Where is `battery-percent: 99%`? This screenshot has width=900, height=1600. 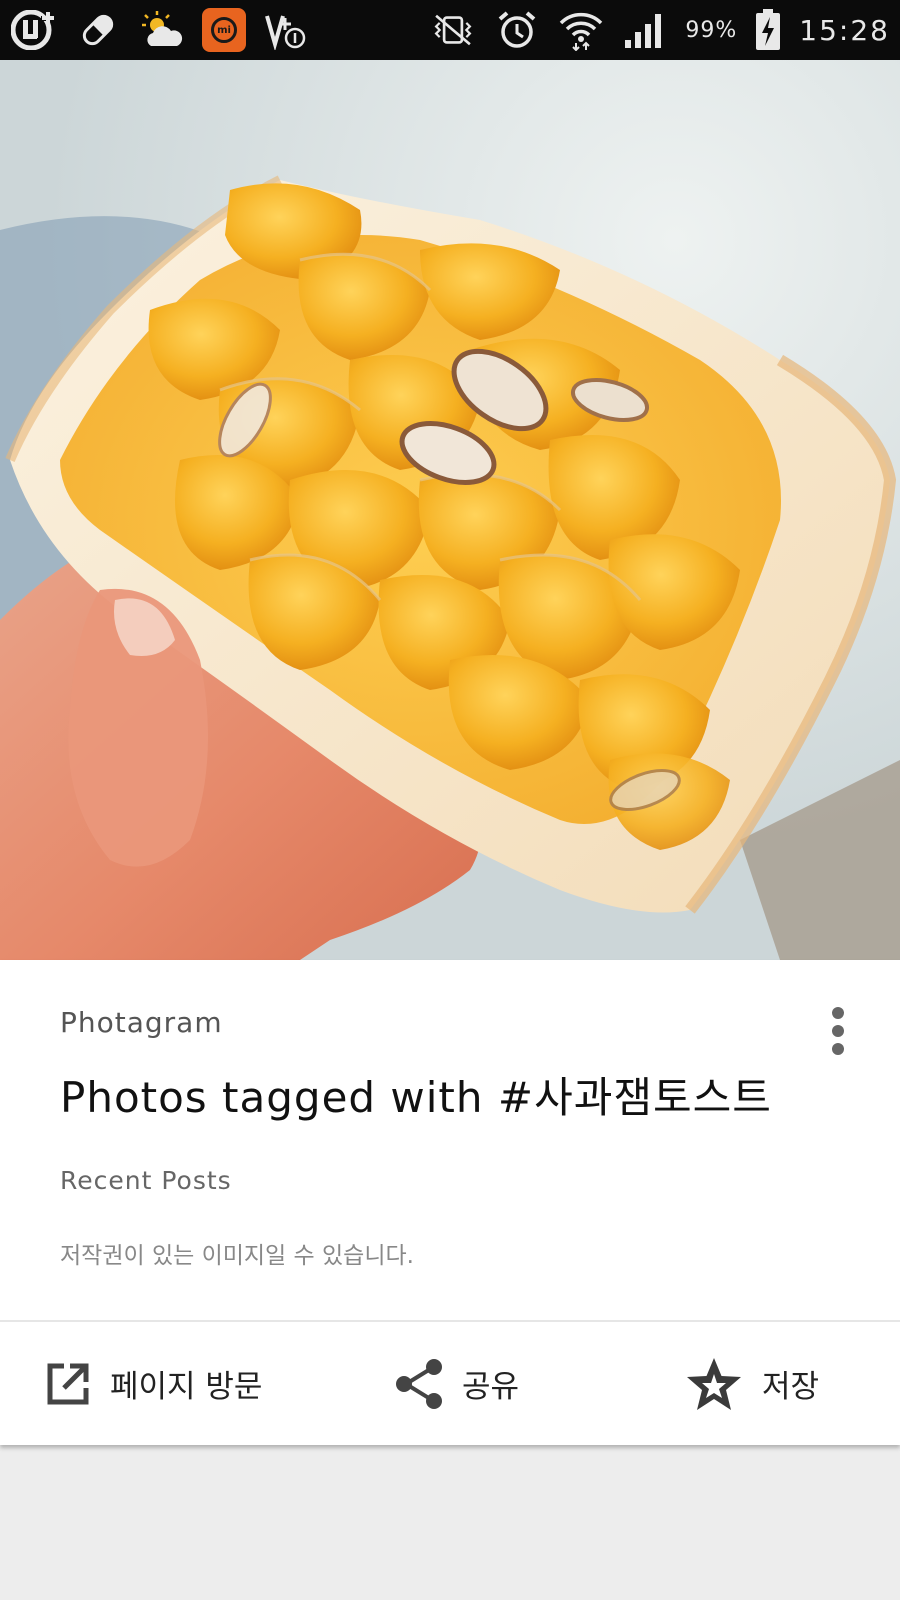 battery-percent: 99% is located at coordinates (711, 30).